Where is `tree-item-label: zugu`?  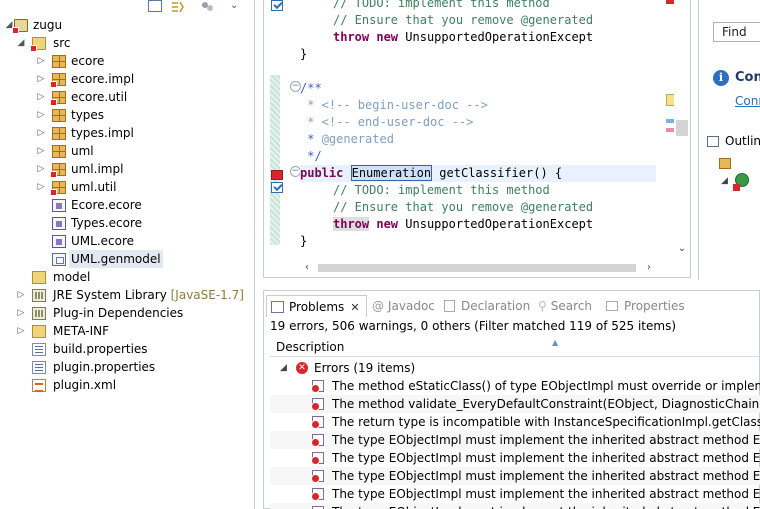 tree-item-label: zugu is located at coordinates (48, 25).